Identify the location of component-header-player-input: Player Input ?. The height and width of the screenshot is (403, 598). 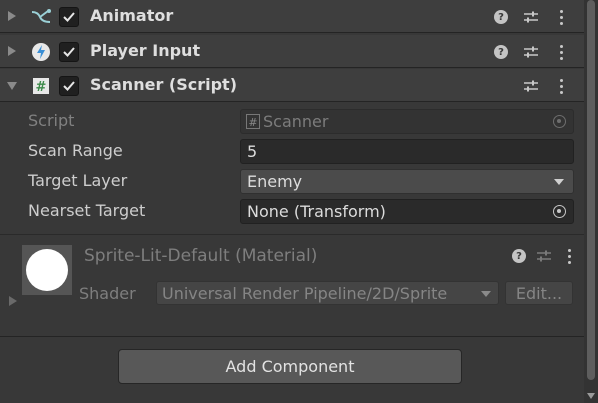
(292, 51).